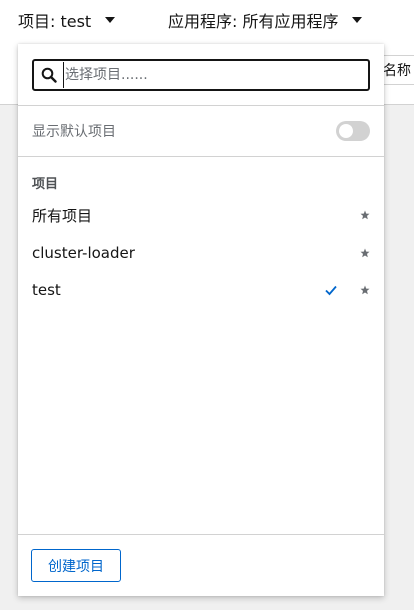 The height and width of the screenshot is (610, 414). What do you see at coordinates (49, 75) in the screenshot?
I see `search-icon` at bounding box center [49, 75].